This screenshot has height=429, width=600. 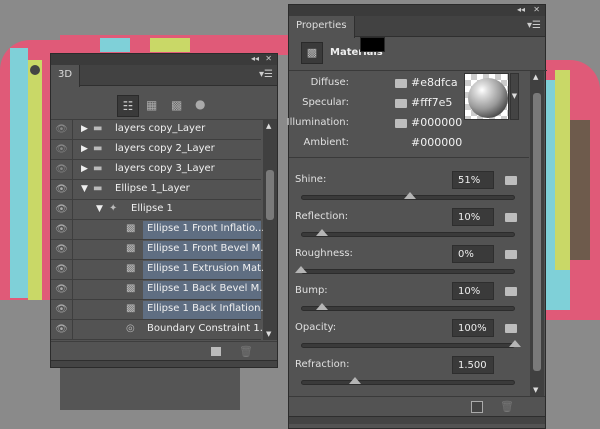 What do you see at coordinates (128, 106) in the screenshot?
I see `scene-filter-icon: ☷` at bounding box center [128, 106].